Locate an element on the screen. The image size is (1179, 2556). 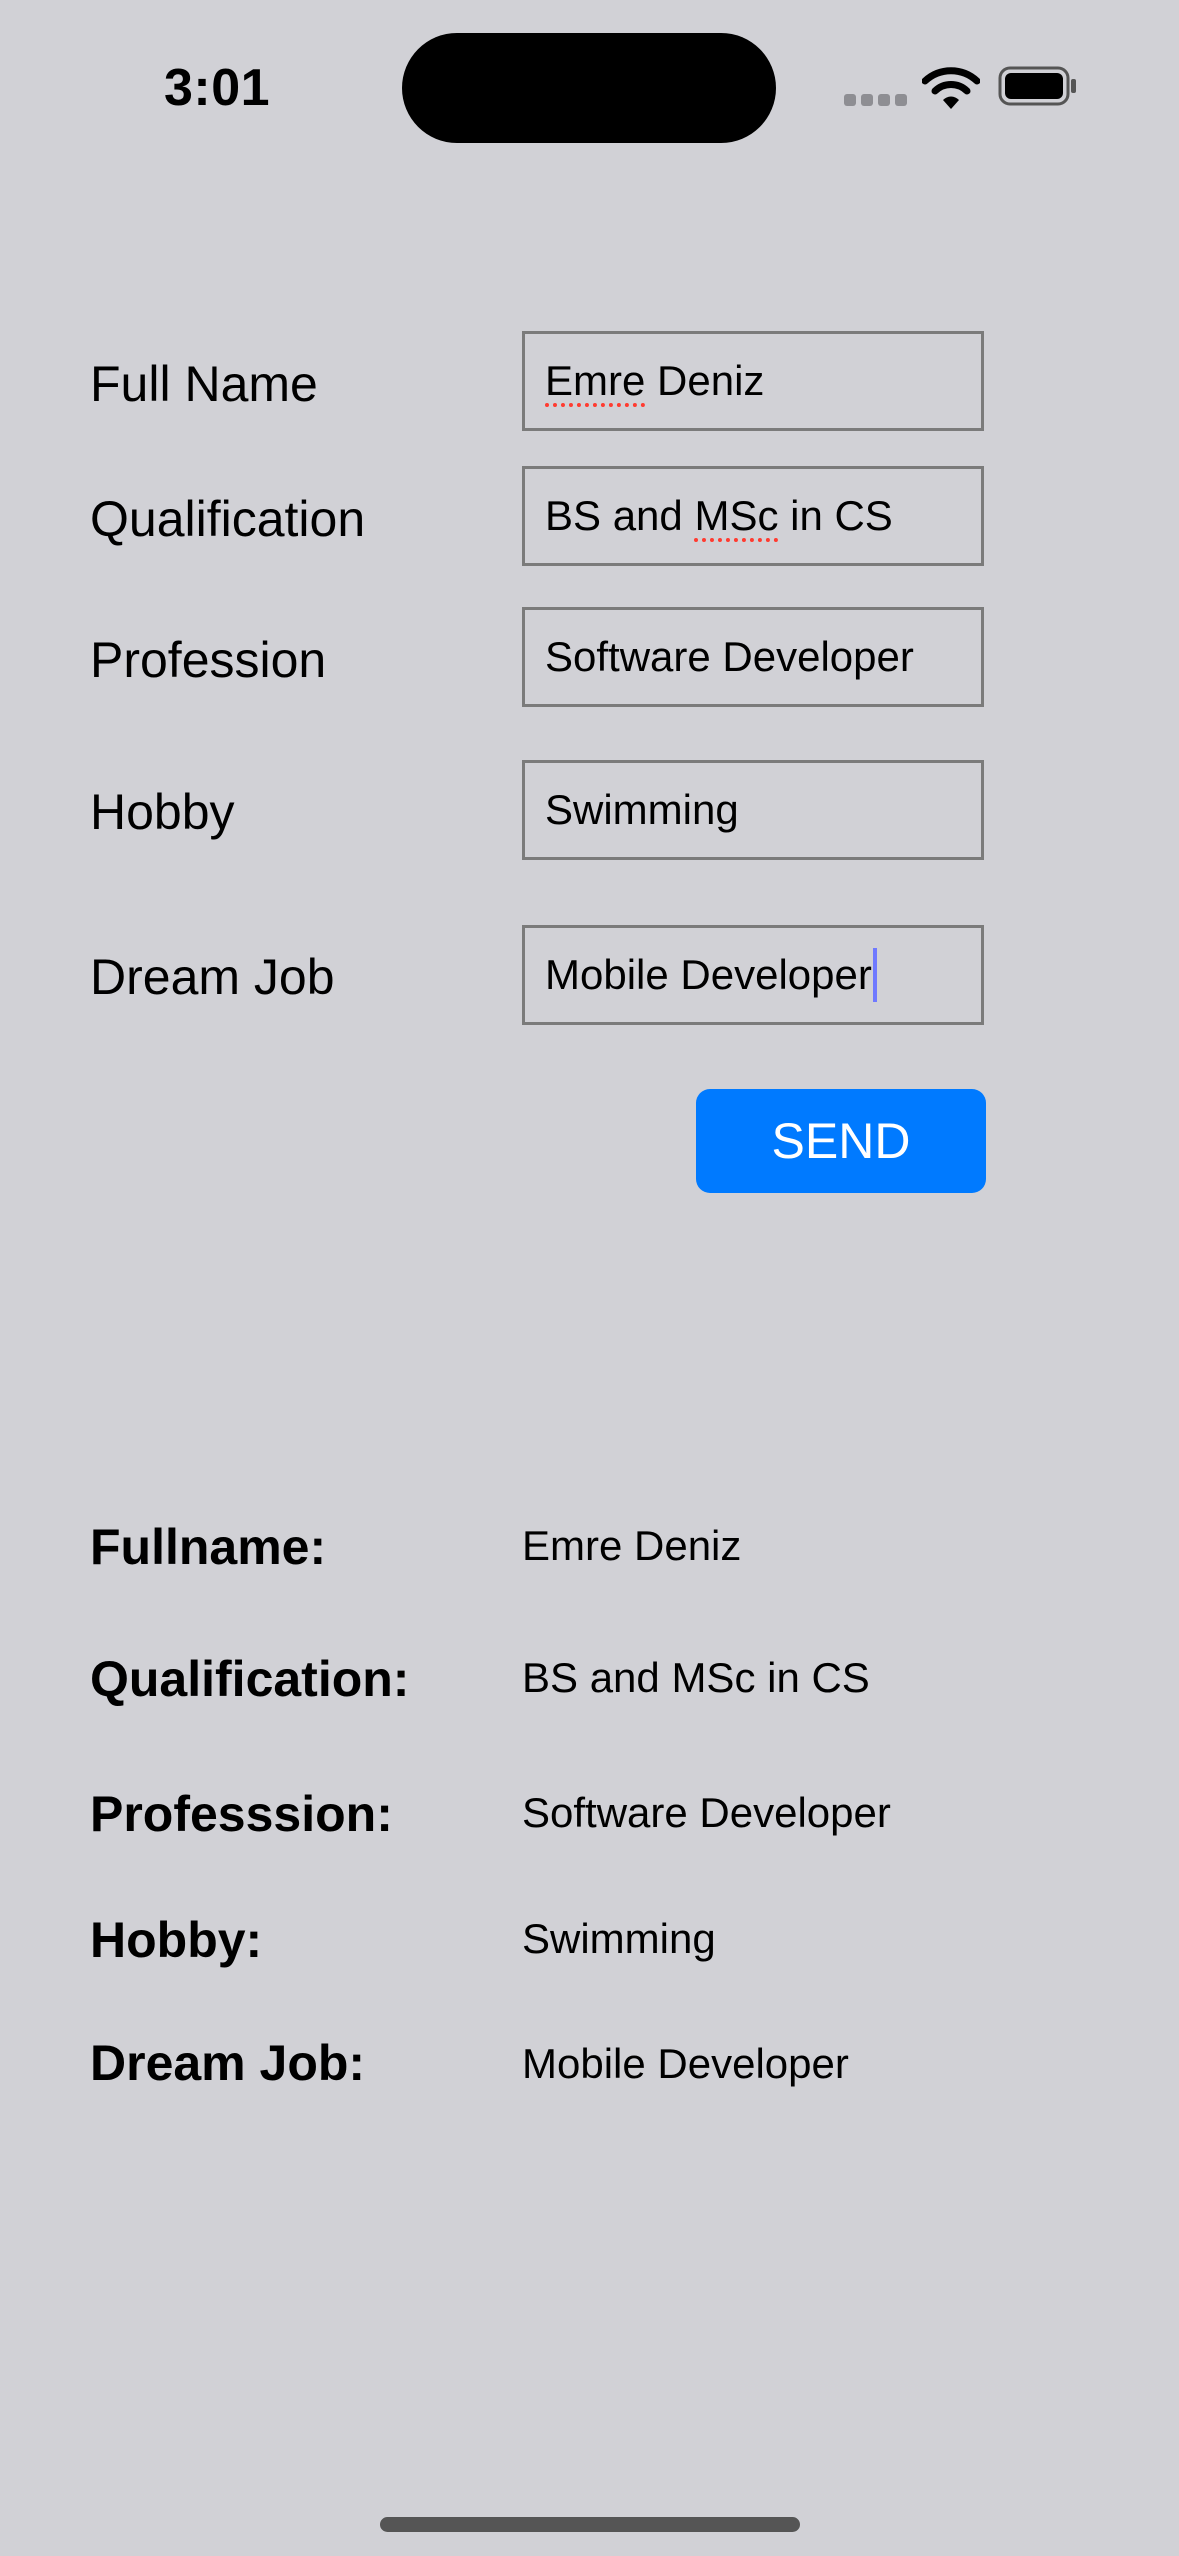
battery-icon is located at coordinates (1037, 86).